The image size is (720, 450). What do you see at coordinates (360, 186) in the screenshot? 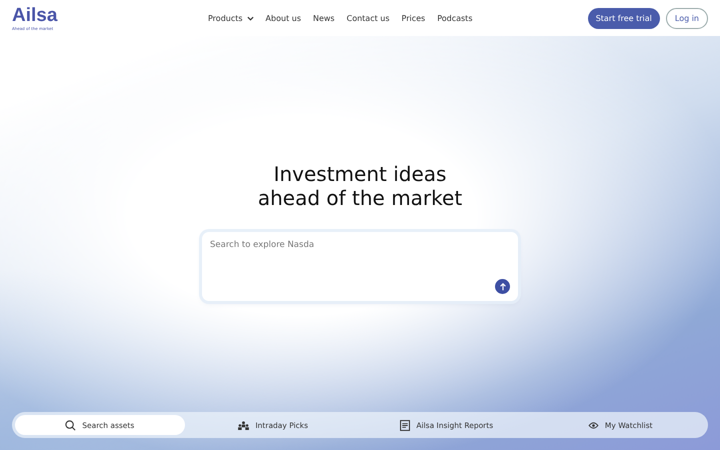
I see `hero-heading: Investment ideas ahead of the market` at bounding box center [360, 186].